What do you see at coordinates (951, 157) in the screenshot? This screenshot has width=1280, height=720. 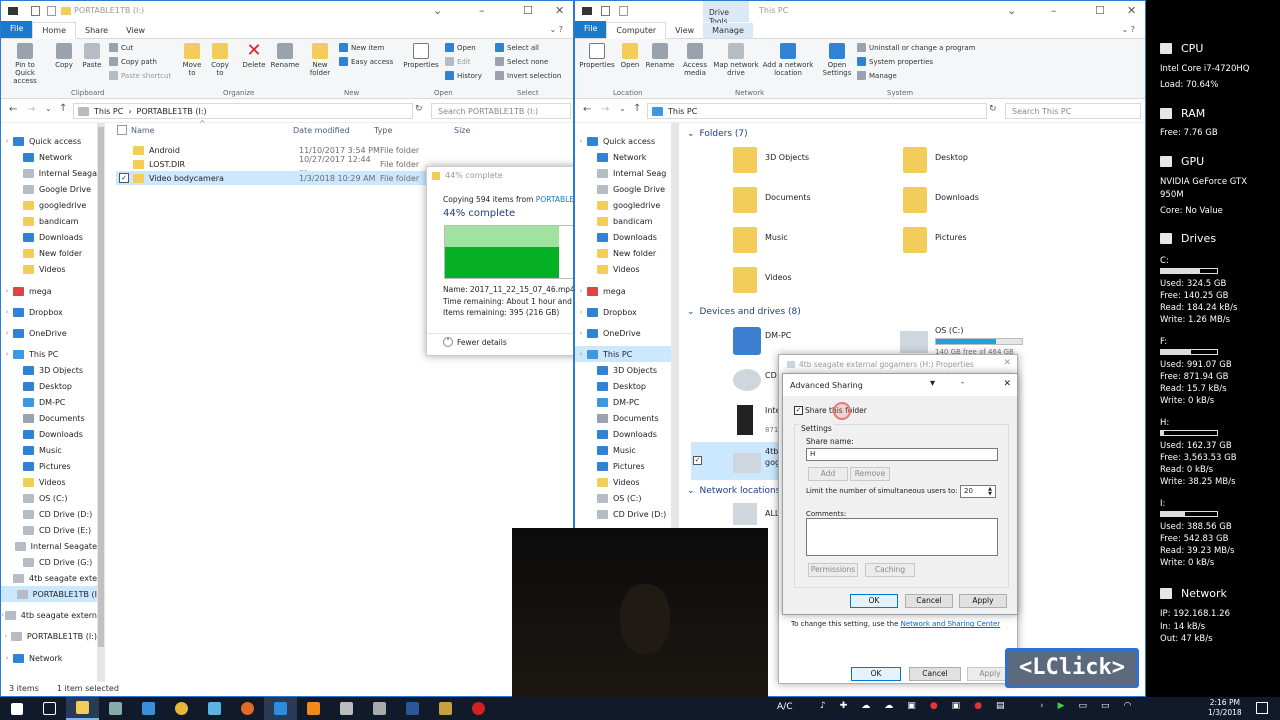 I see `folder-tile: Desktop` at bounding box center [951, 157].